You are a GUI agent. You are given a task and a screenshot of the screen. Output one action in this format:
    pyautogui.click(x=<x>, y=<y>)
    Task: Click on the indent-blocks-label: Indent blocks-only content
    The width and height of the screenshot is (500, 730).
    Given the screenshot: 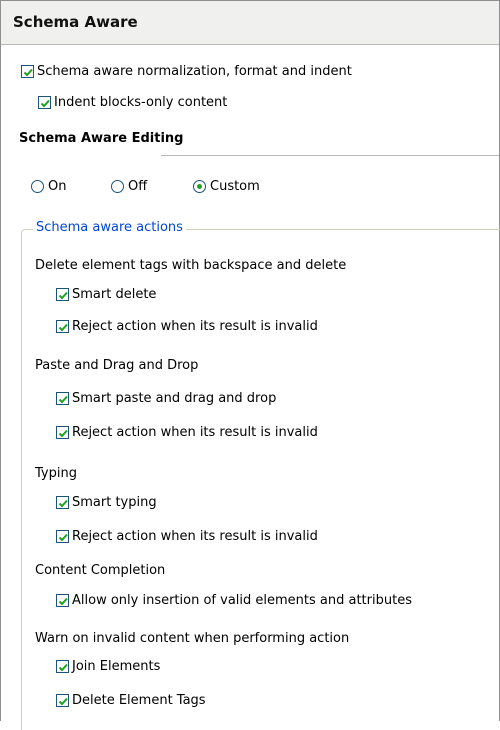 What is the action you would take?
    pyautogui.click(x=141, y=102)
    